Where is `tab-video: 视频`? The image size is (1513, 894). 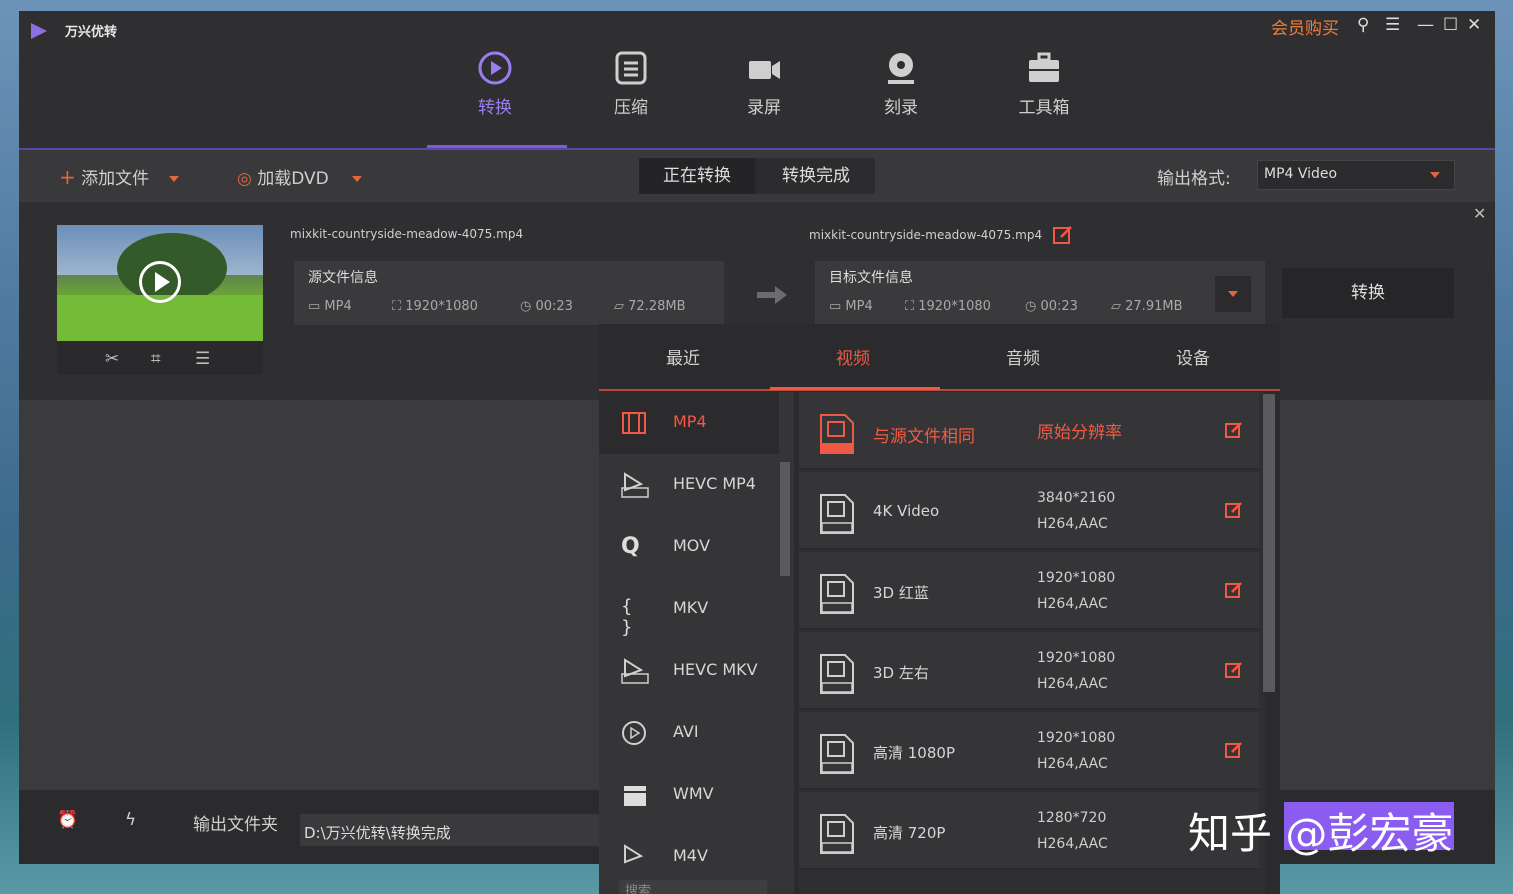 tab-video: 视频 is located at coordinates (853, 356).